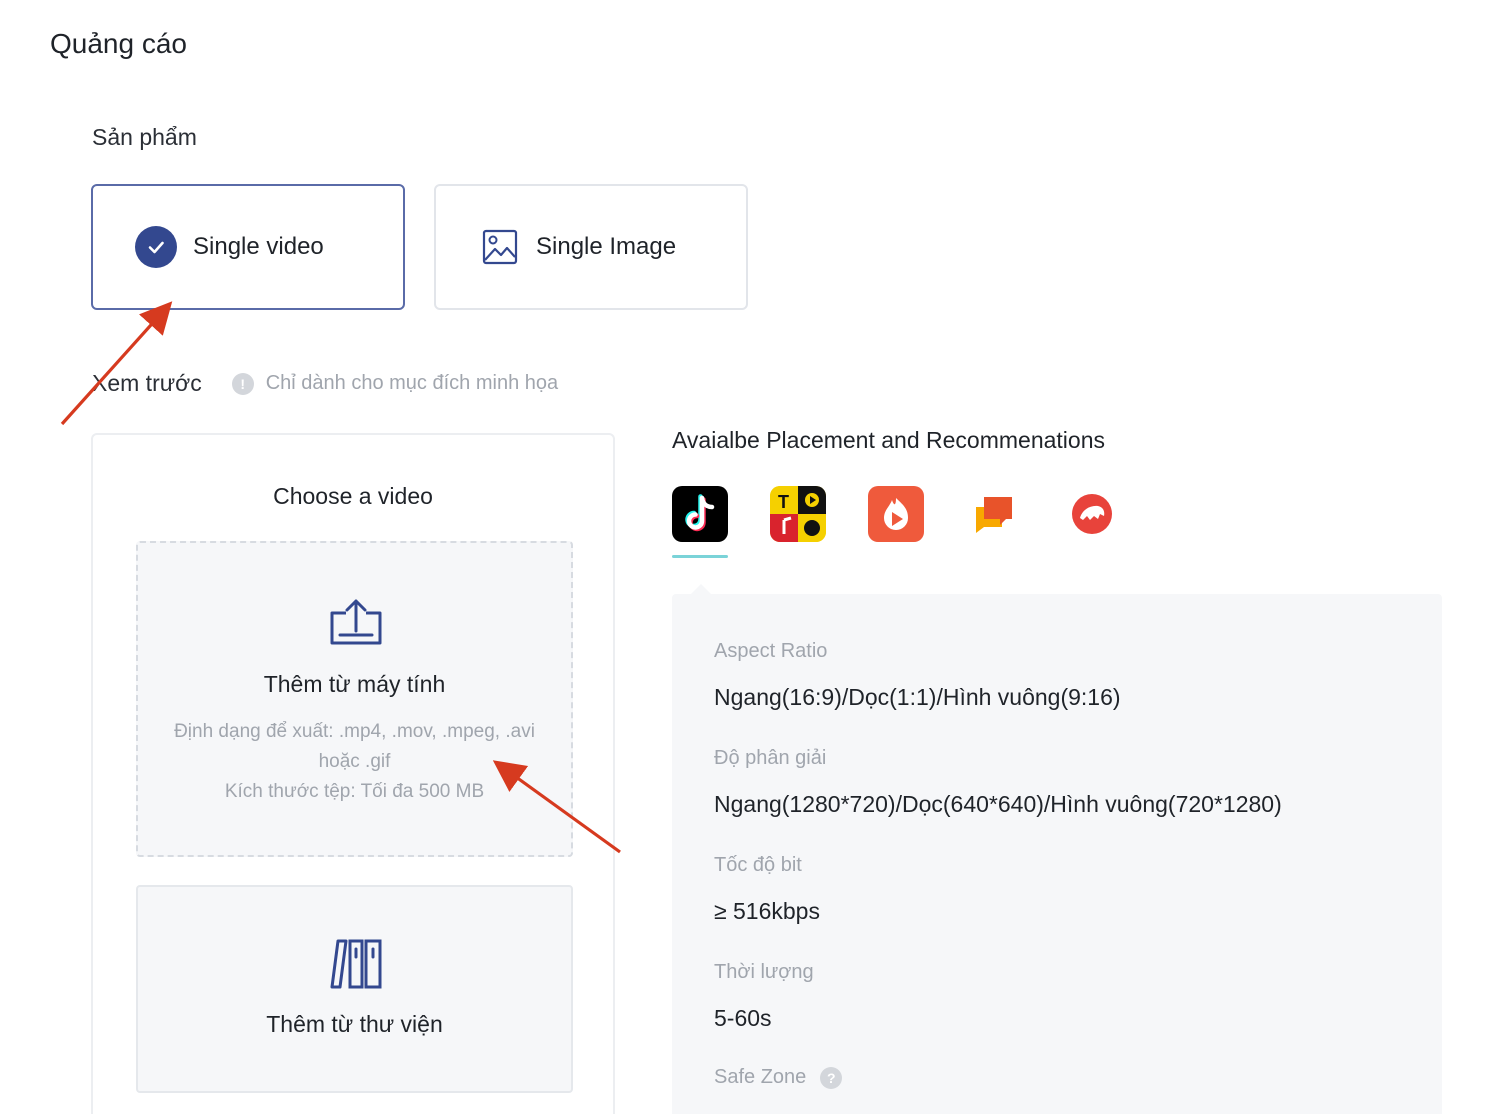 The image size is (1502, 1114). Describe the element at coordinates (354, 791) in the screenshot. I see `upload-size-limit: Kích thước tệp: Tối đa 500 MB` at that location.